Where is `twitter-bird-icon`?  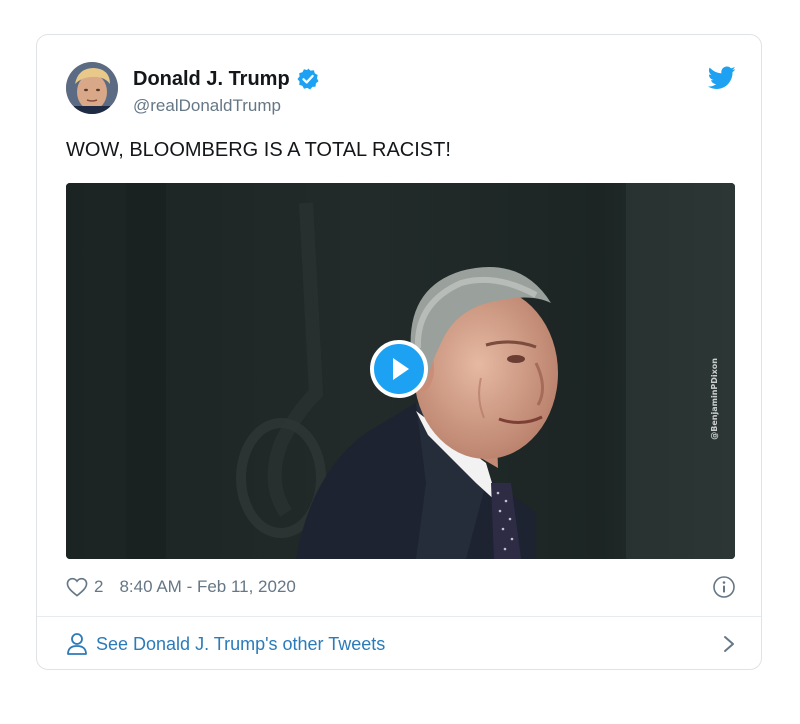
twitter-bird-icon is located at coordinates (722, 78).